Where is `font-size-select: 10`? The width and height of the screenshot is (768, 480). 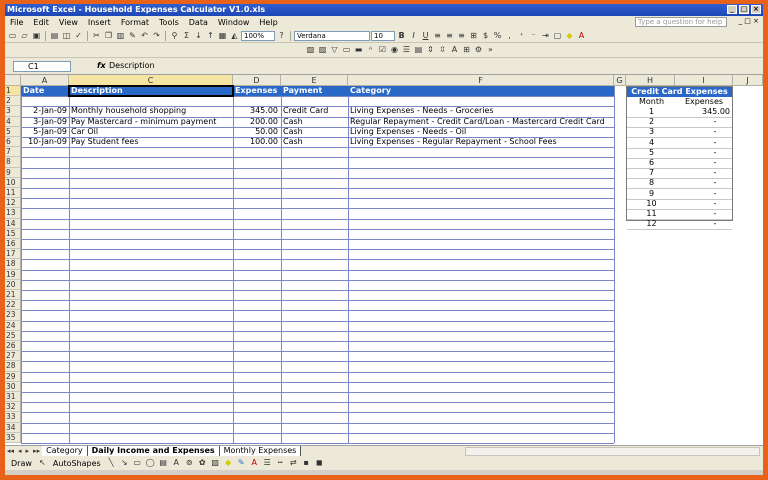
font-size-select: 10 is located at coordinates (383, 35).